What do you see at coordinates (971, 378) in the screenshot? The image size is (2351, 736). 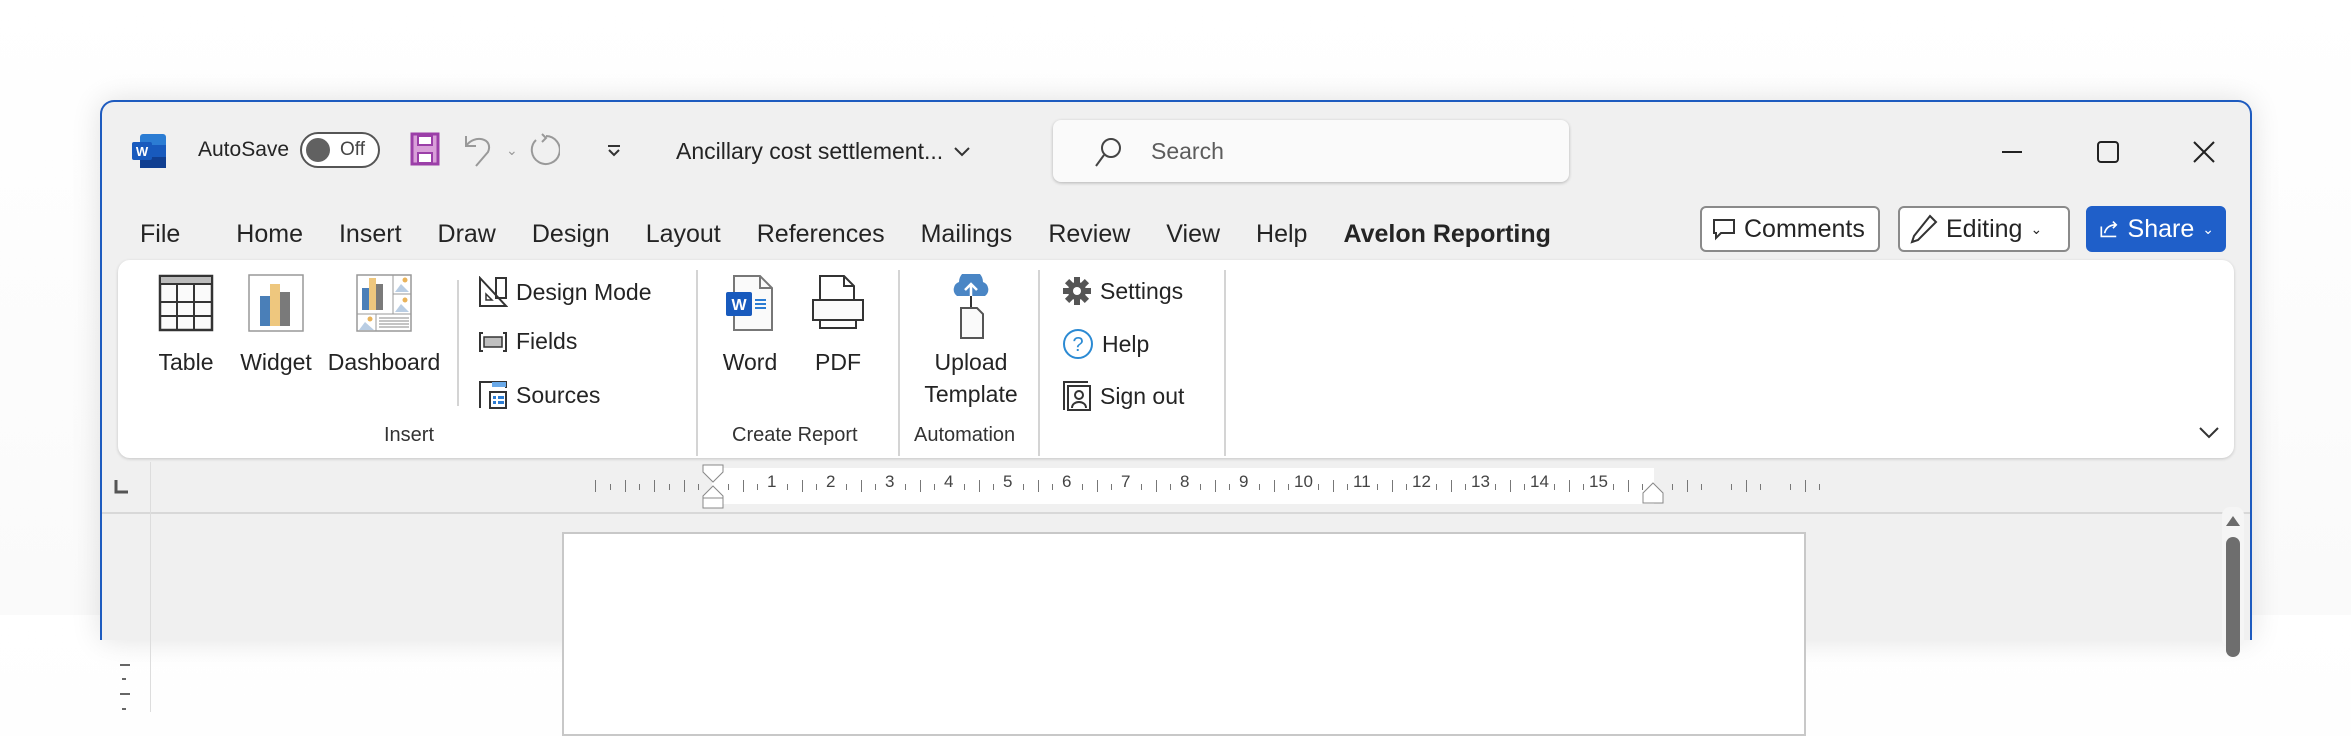 I see `upload-template-label: Upload Template` at bounding box center [971, 378].